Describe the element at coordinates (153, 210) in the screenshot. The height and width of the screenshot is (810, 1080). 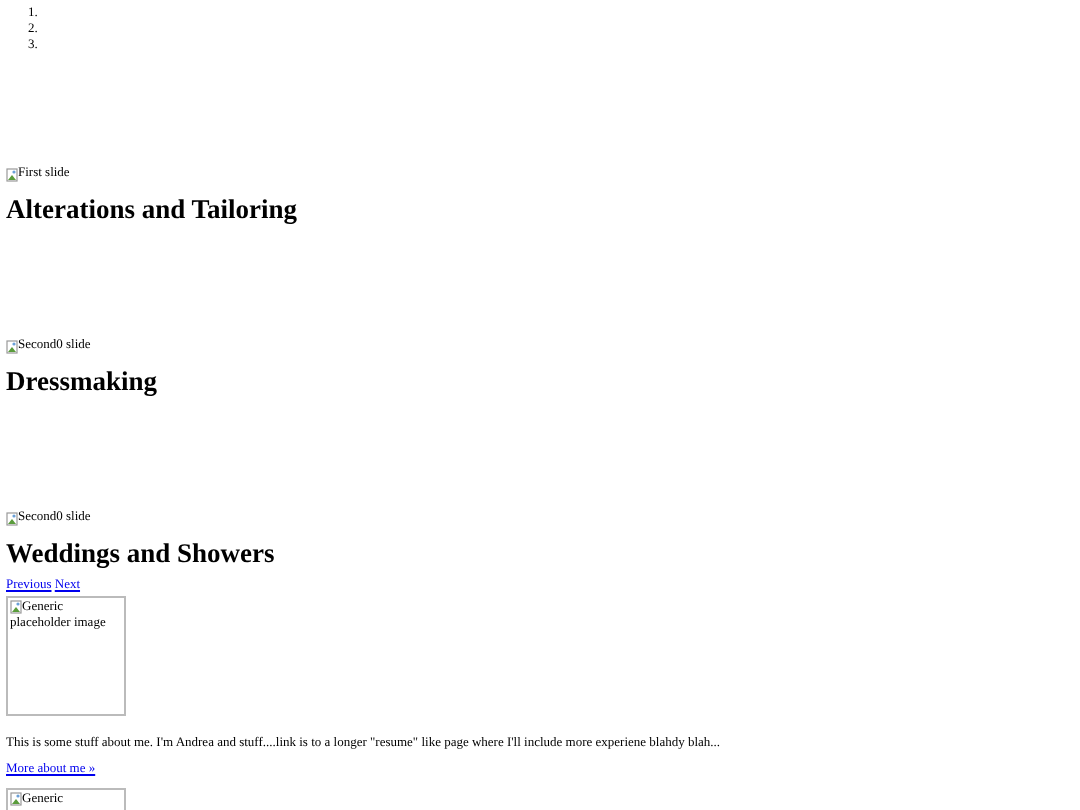
I see `slide-caption: Alterations and Tailoring` at that location.